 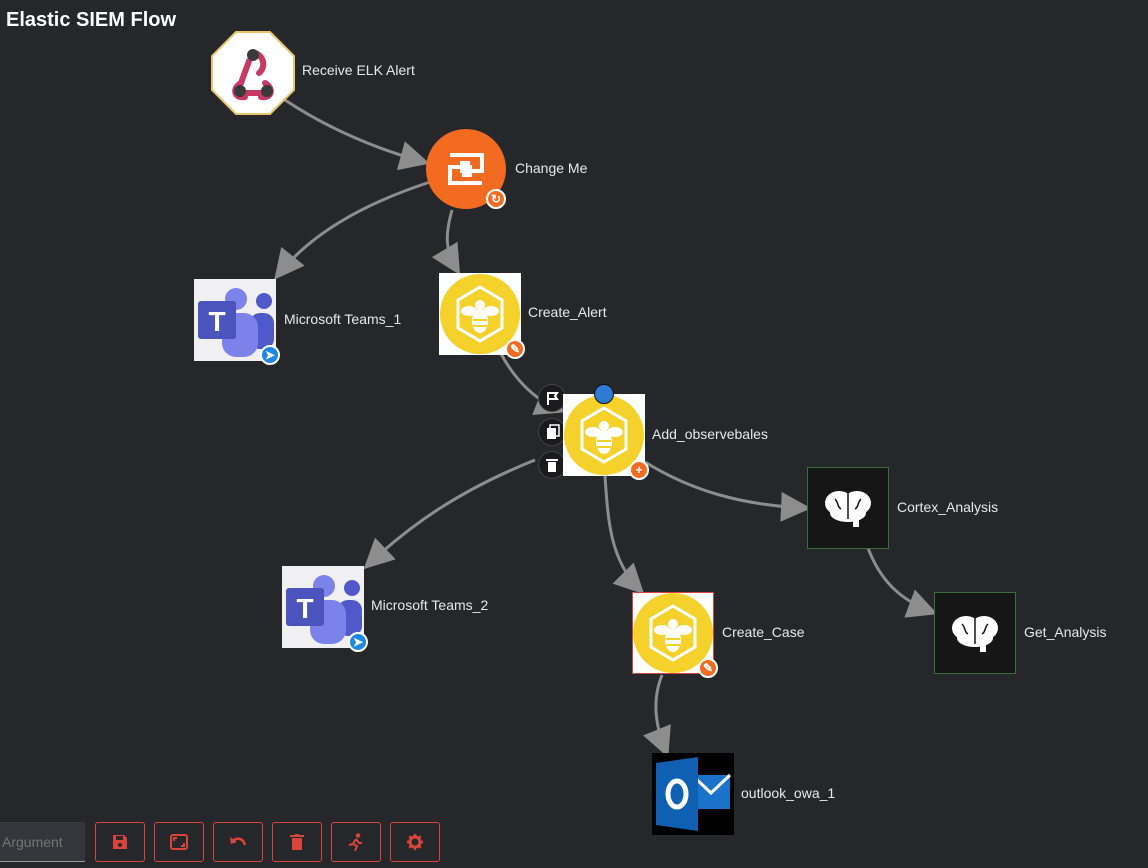 I want to click on webhook-icon, so click(x=253, y=73).